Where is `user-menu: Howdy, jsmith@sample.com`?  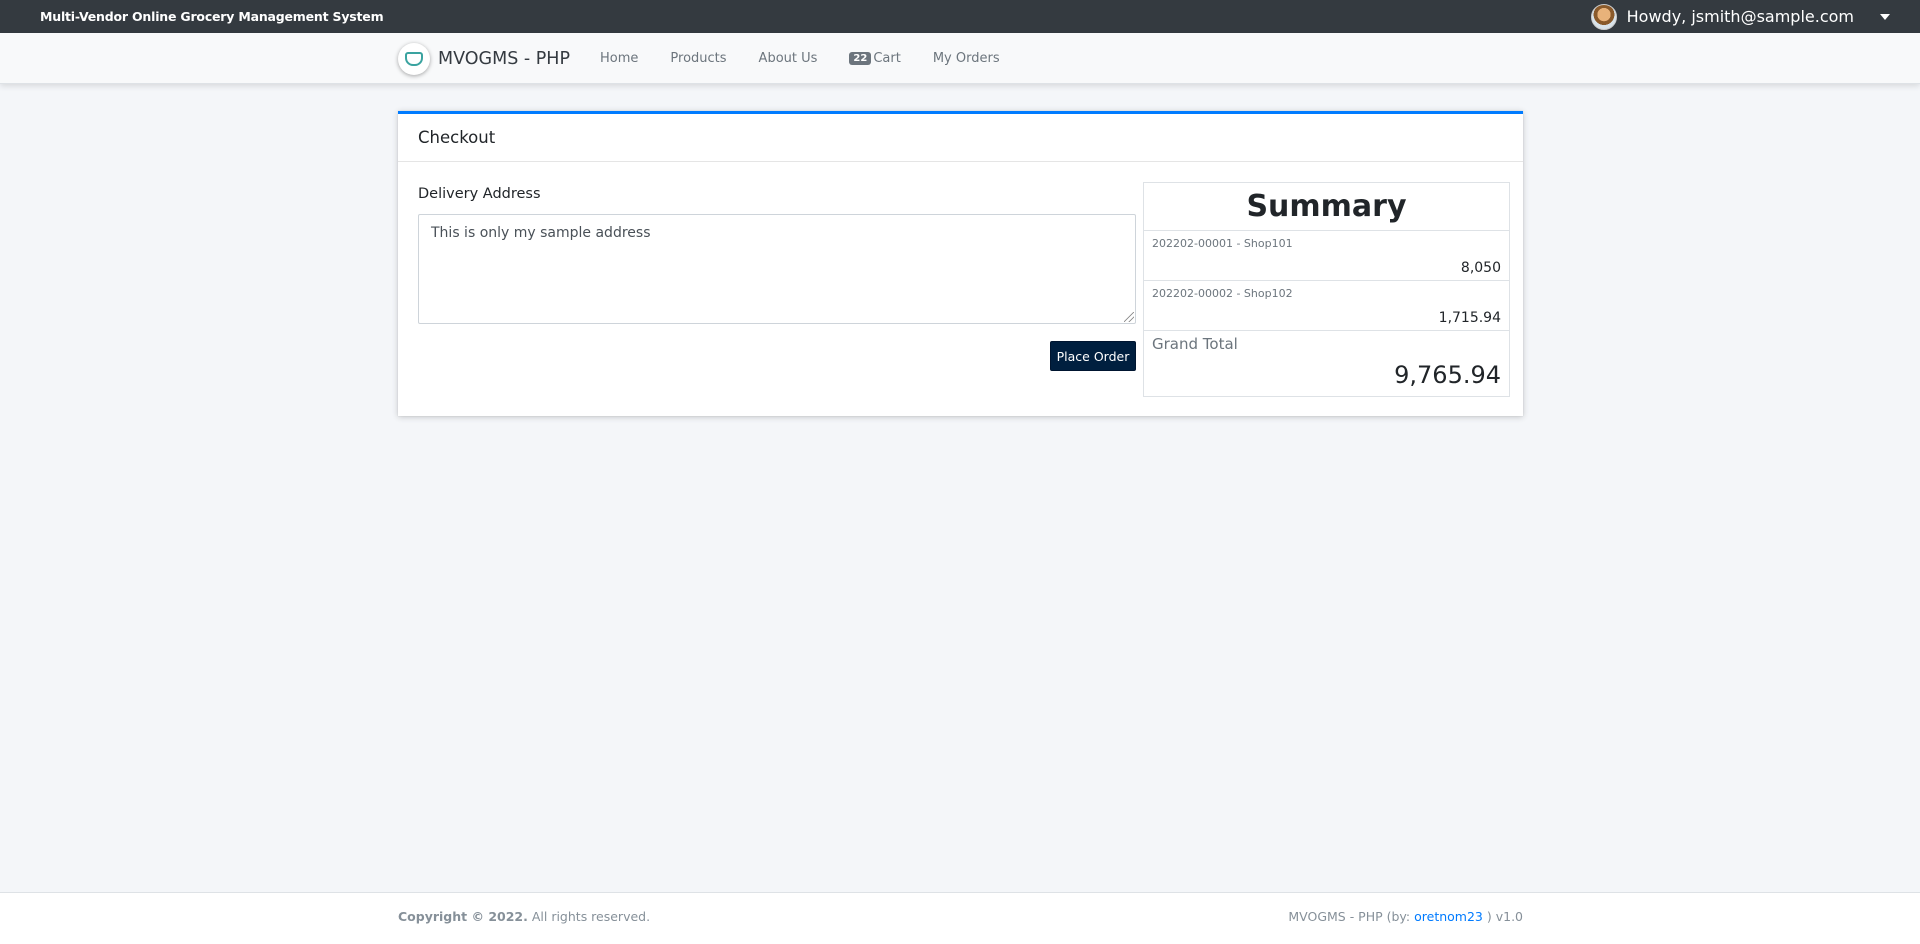 user-menu: Howdy, jsmith@sample.com is located at coordinates (1740, 16).